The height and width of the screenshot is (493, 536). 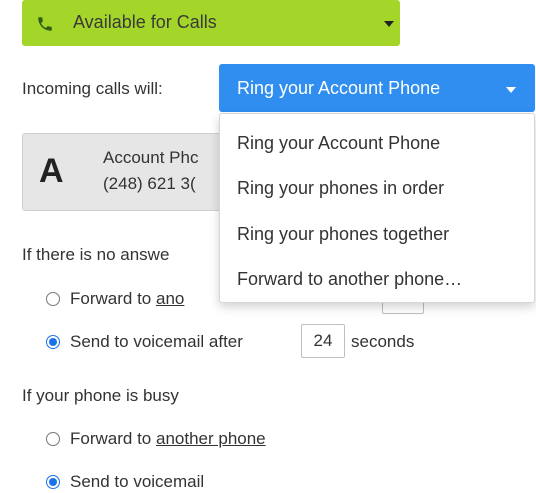 What do you see at coordinates (170, 298) in the screenshot?
I see `no-answer-forward-link: ano` at bounding box center [170, 298].